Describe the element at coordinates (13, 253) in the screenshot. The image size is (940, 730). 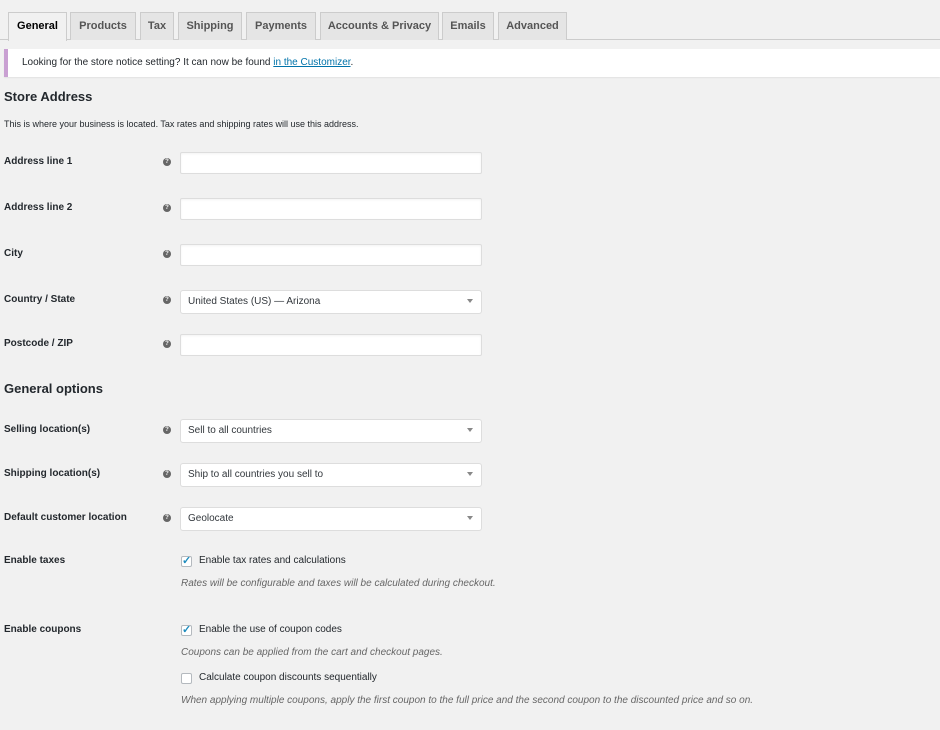
I see `city-label: City` at that location.